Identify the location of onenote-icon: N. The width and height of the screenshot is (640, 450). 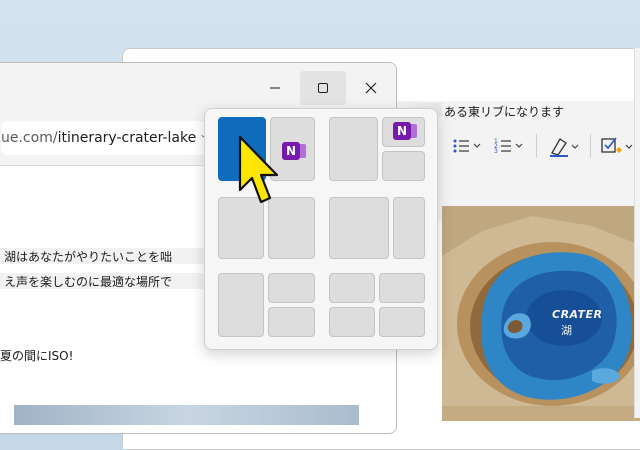
(402, 131).